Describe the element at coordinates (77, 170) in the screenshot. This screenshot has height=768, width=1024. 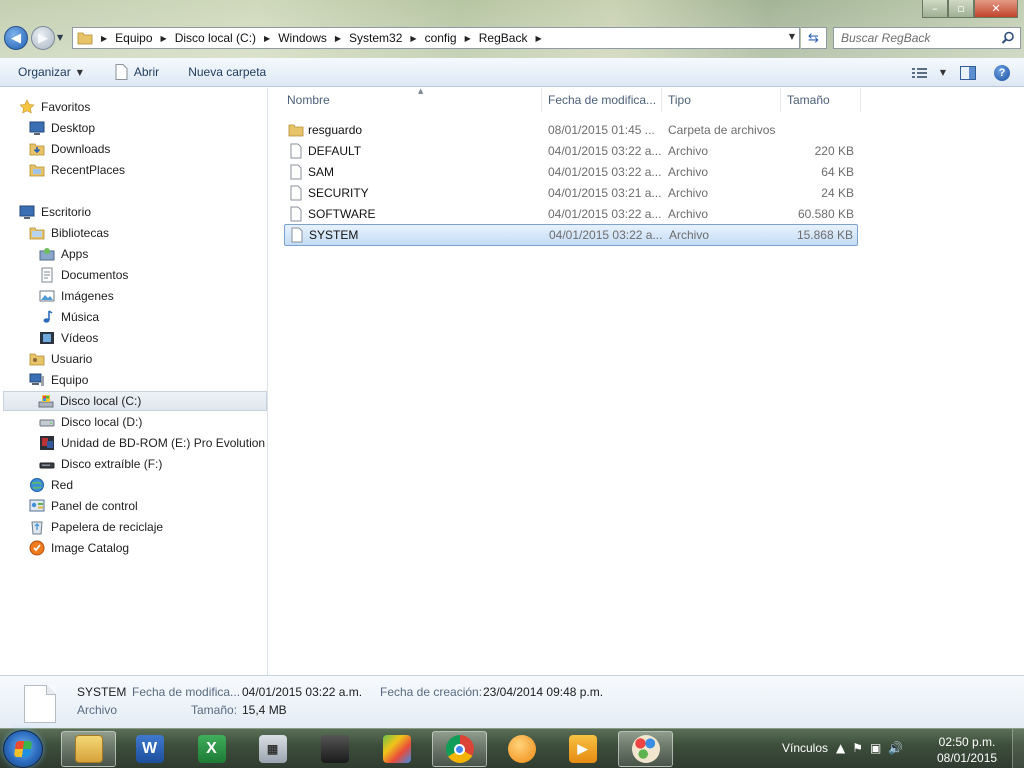
I see `nav-recent-places: RecentPlaces` at that location.